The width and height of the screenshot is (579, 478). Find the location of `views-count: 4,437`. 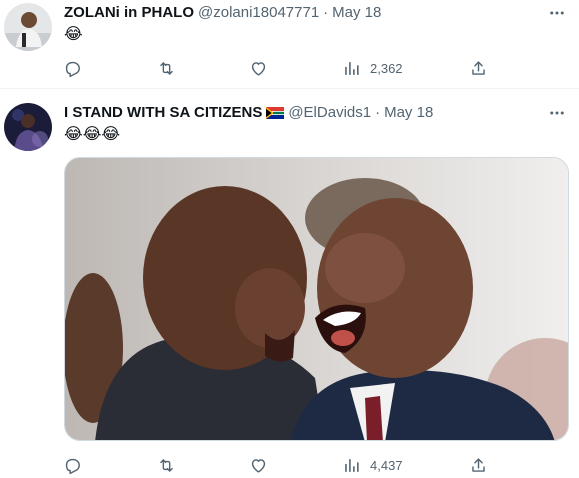

views-count: 4,437 is located at coordinates (386, 465).